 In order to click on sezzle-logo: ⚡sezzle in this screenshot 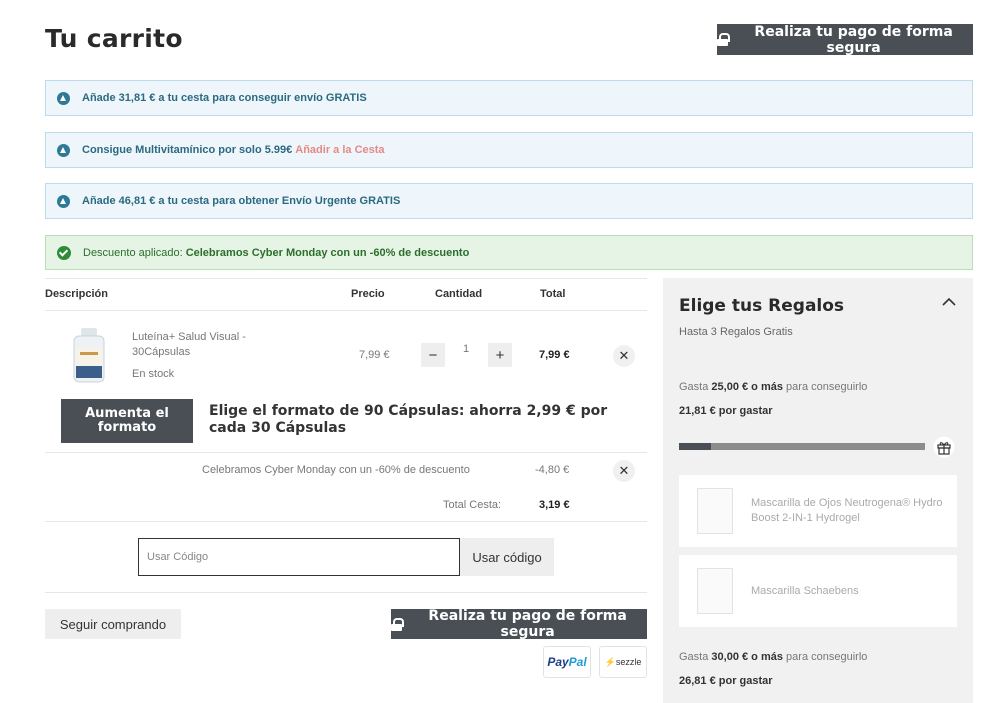, I will do `click(623, 662)`.